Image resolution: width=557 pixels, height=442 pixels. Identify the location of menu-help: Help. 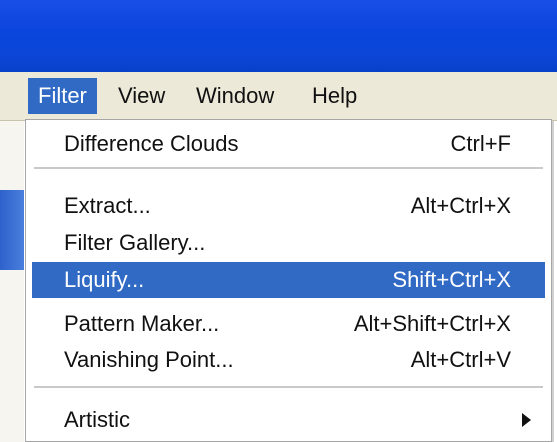
(334, 96).